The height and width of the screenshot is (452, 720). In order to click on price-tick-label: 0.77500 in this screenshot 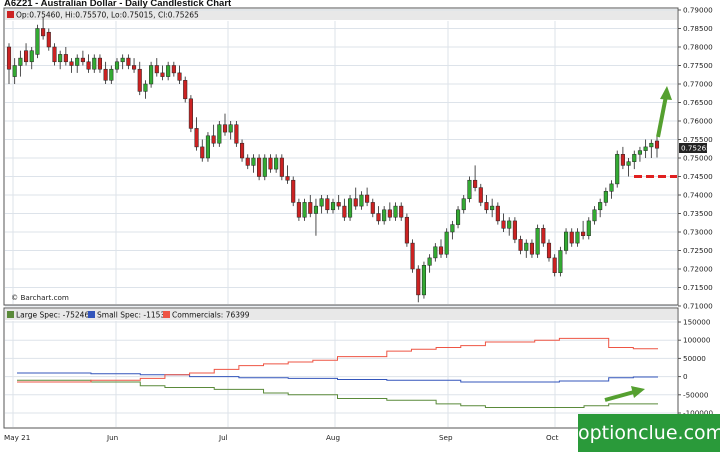, I will do `click(698, 65)`.